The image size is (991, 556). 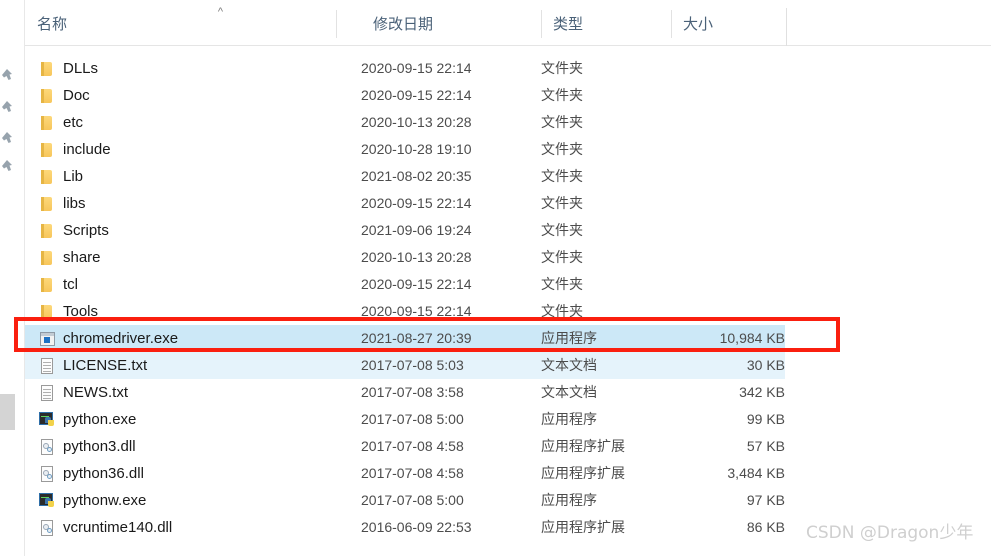 I want to click on file-date-modified: 2017-07-08 3:58, so click(x=412, y=392).